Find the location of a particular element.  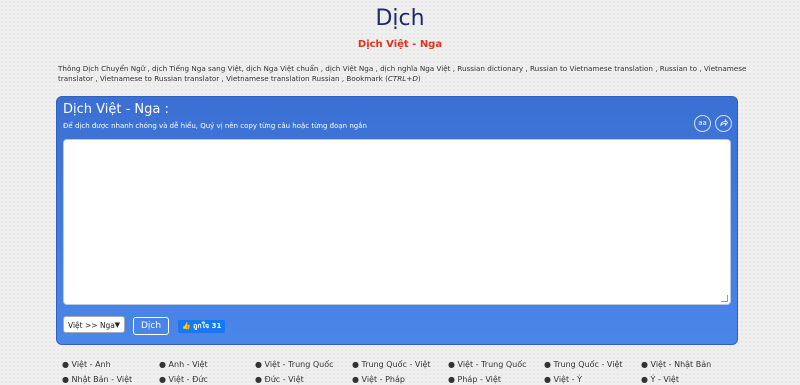

text-size-button: aa is located at coordinates (702, 123).